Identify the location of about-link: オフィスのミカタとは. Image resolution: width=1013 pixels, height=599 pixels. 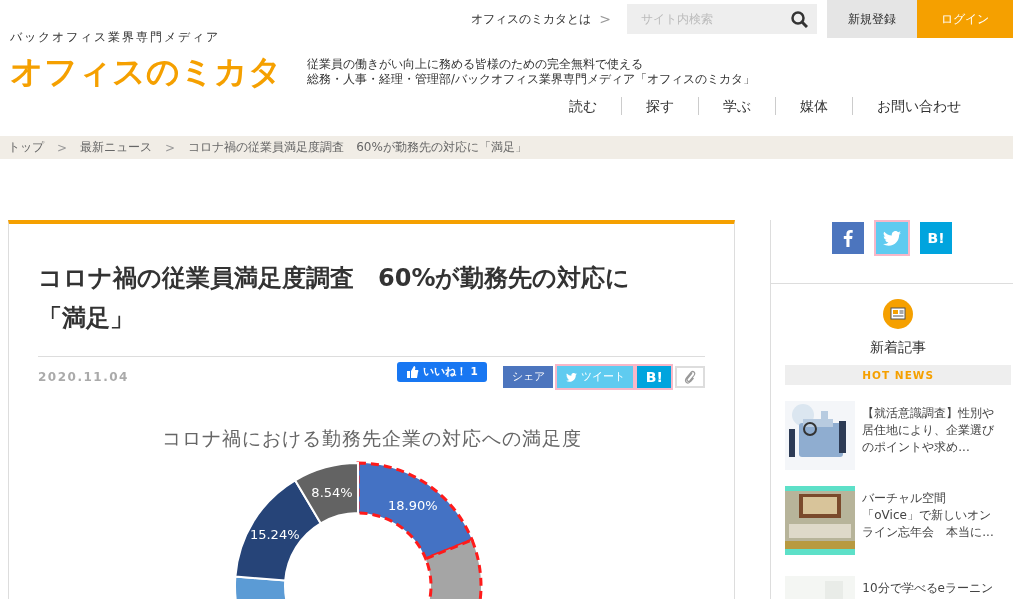
(531, 19).